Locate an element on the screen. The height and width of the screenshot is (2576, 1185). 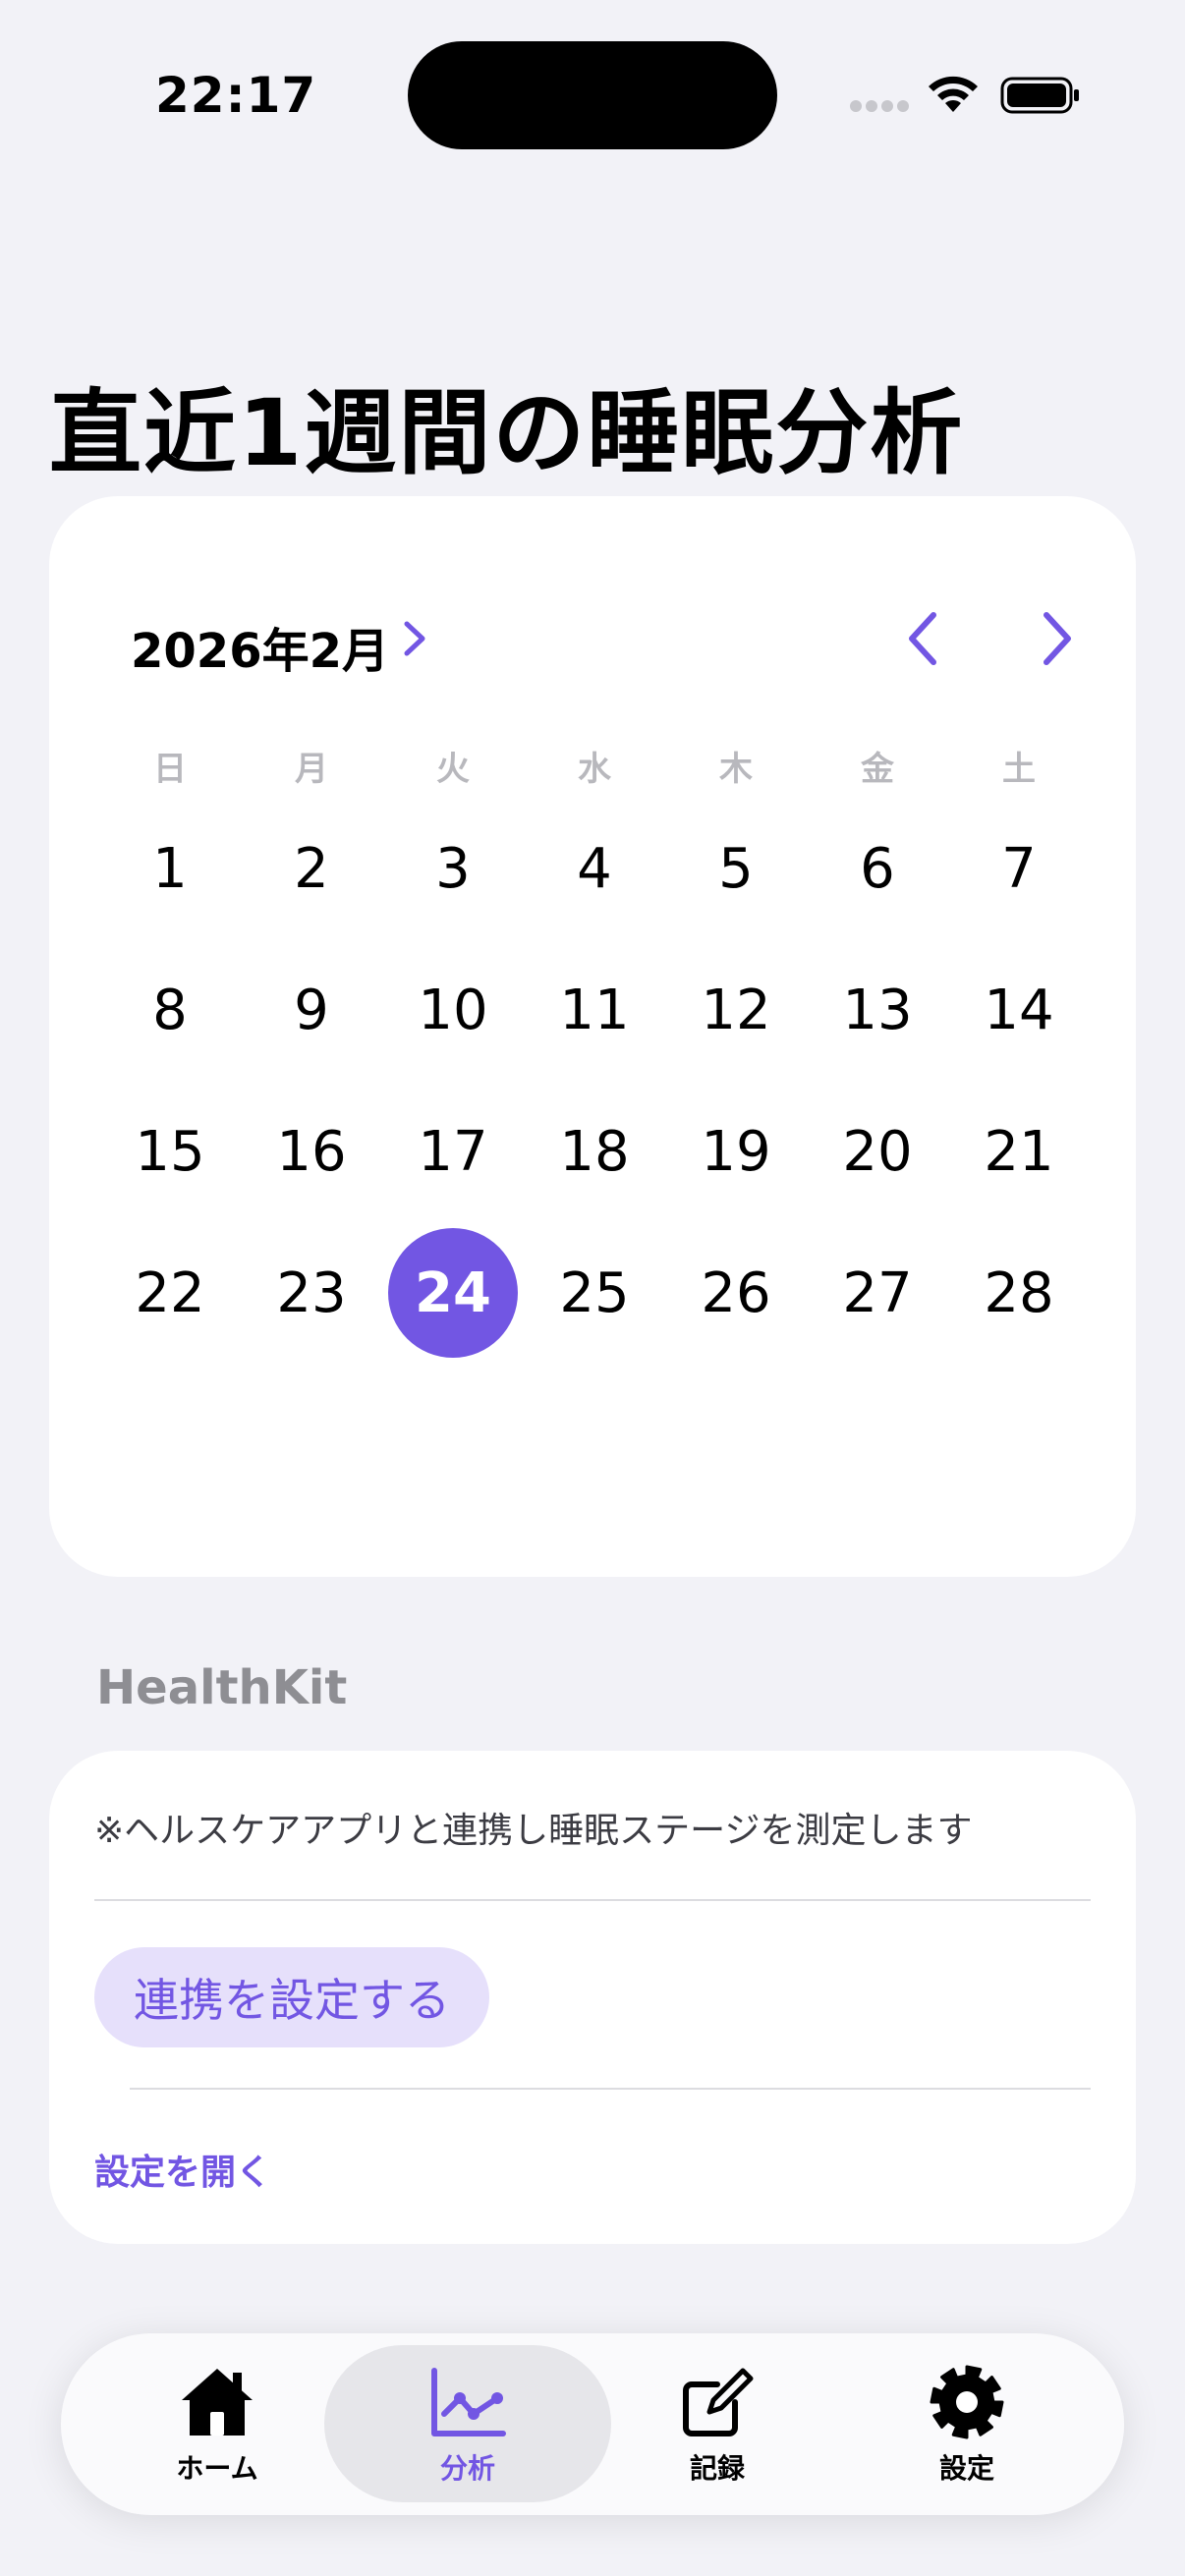
day-number: 20 is located at coordinates (878, 1151).